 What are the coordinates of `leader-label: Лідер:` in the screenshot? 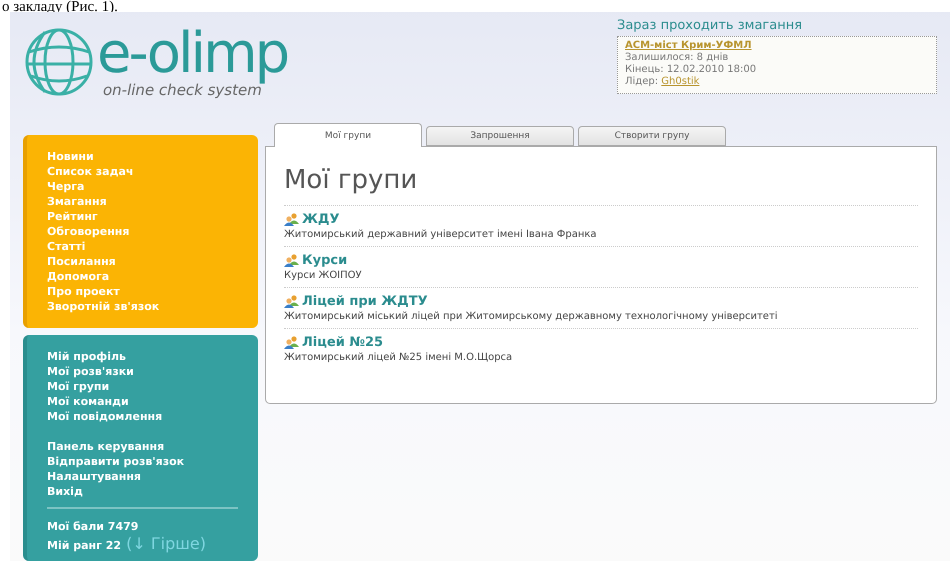 It's located at (641, 81).